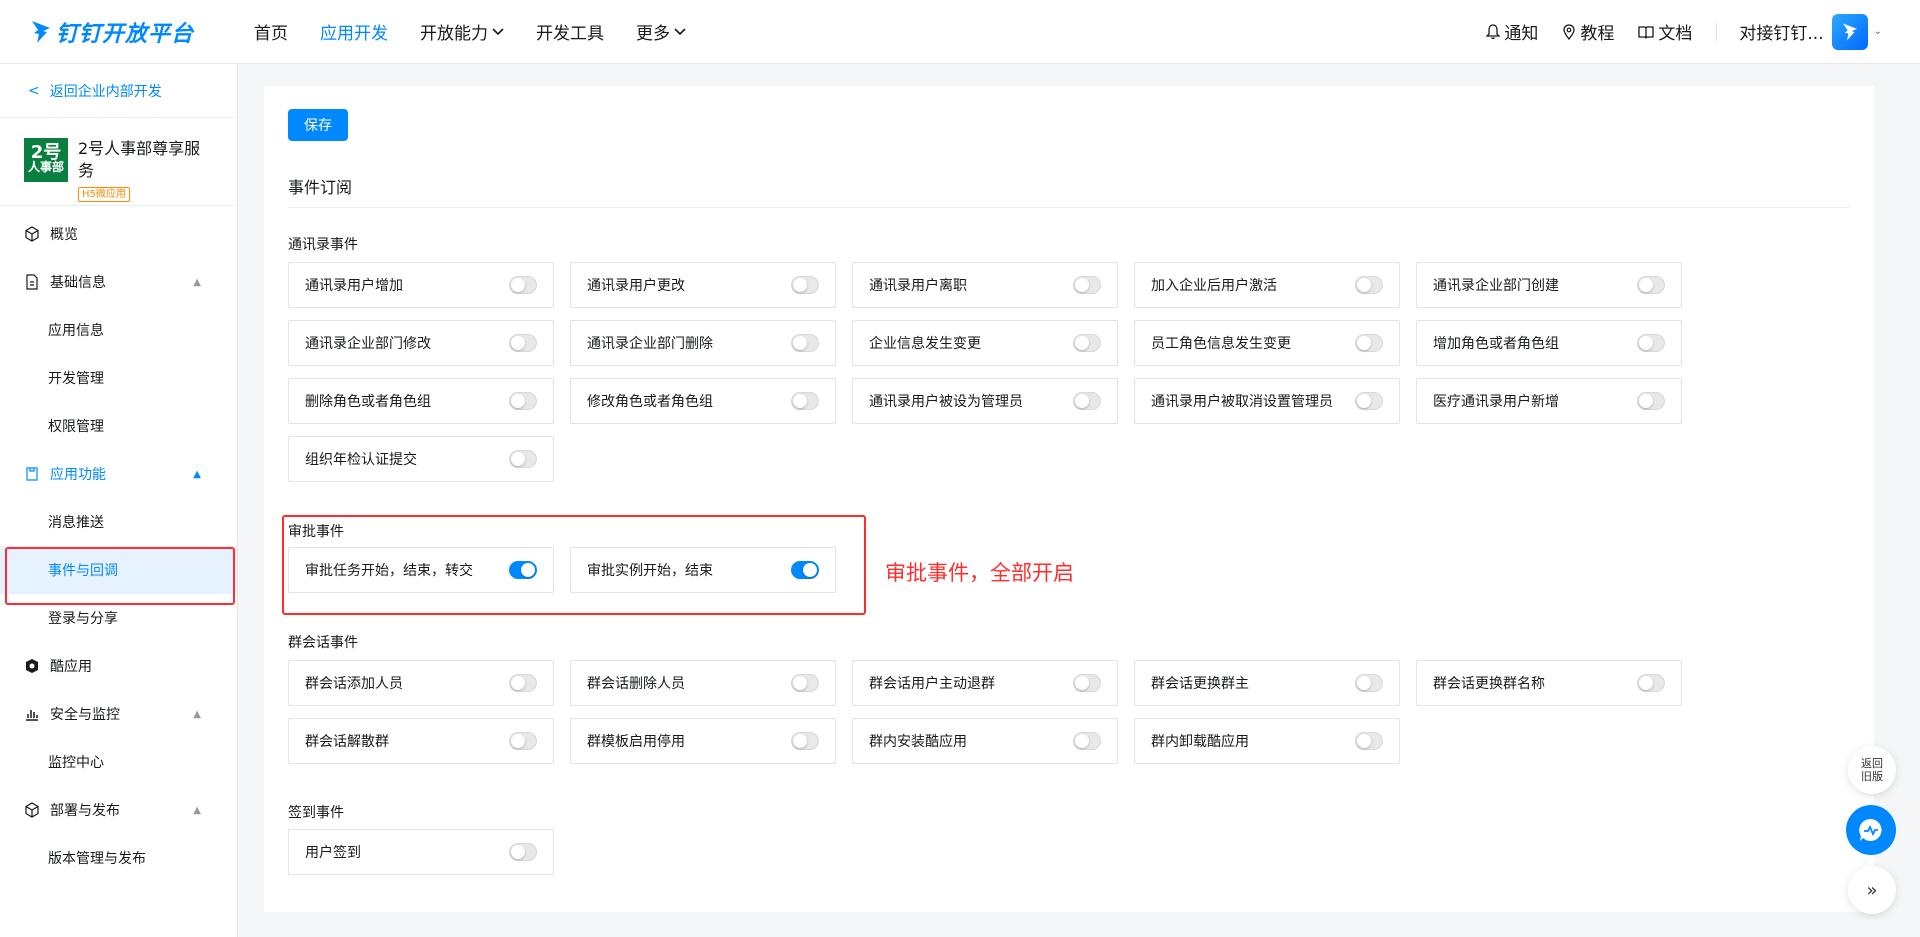  What do you see at coordinates (1569, 31) in the screenshot?
I see `location-pin-icon` at bounding box center [1569, 31].